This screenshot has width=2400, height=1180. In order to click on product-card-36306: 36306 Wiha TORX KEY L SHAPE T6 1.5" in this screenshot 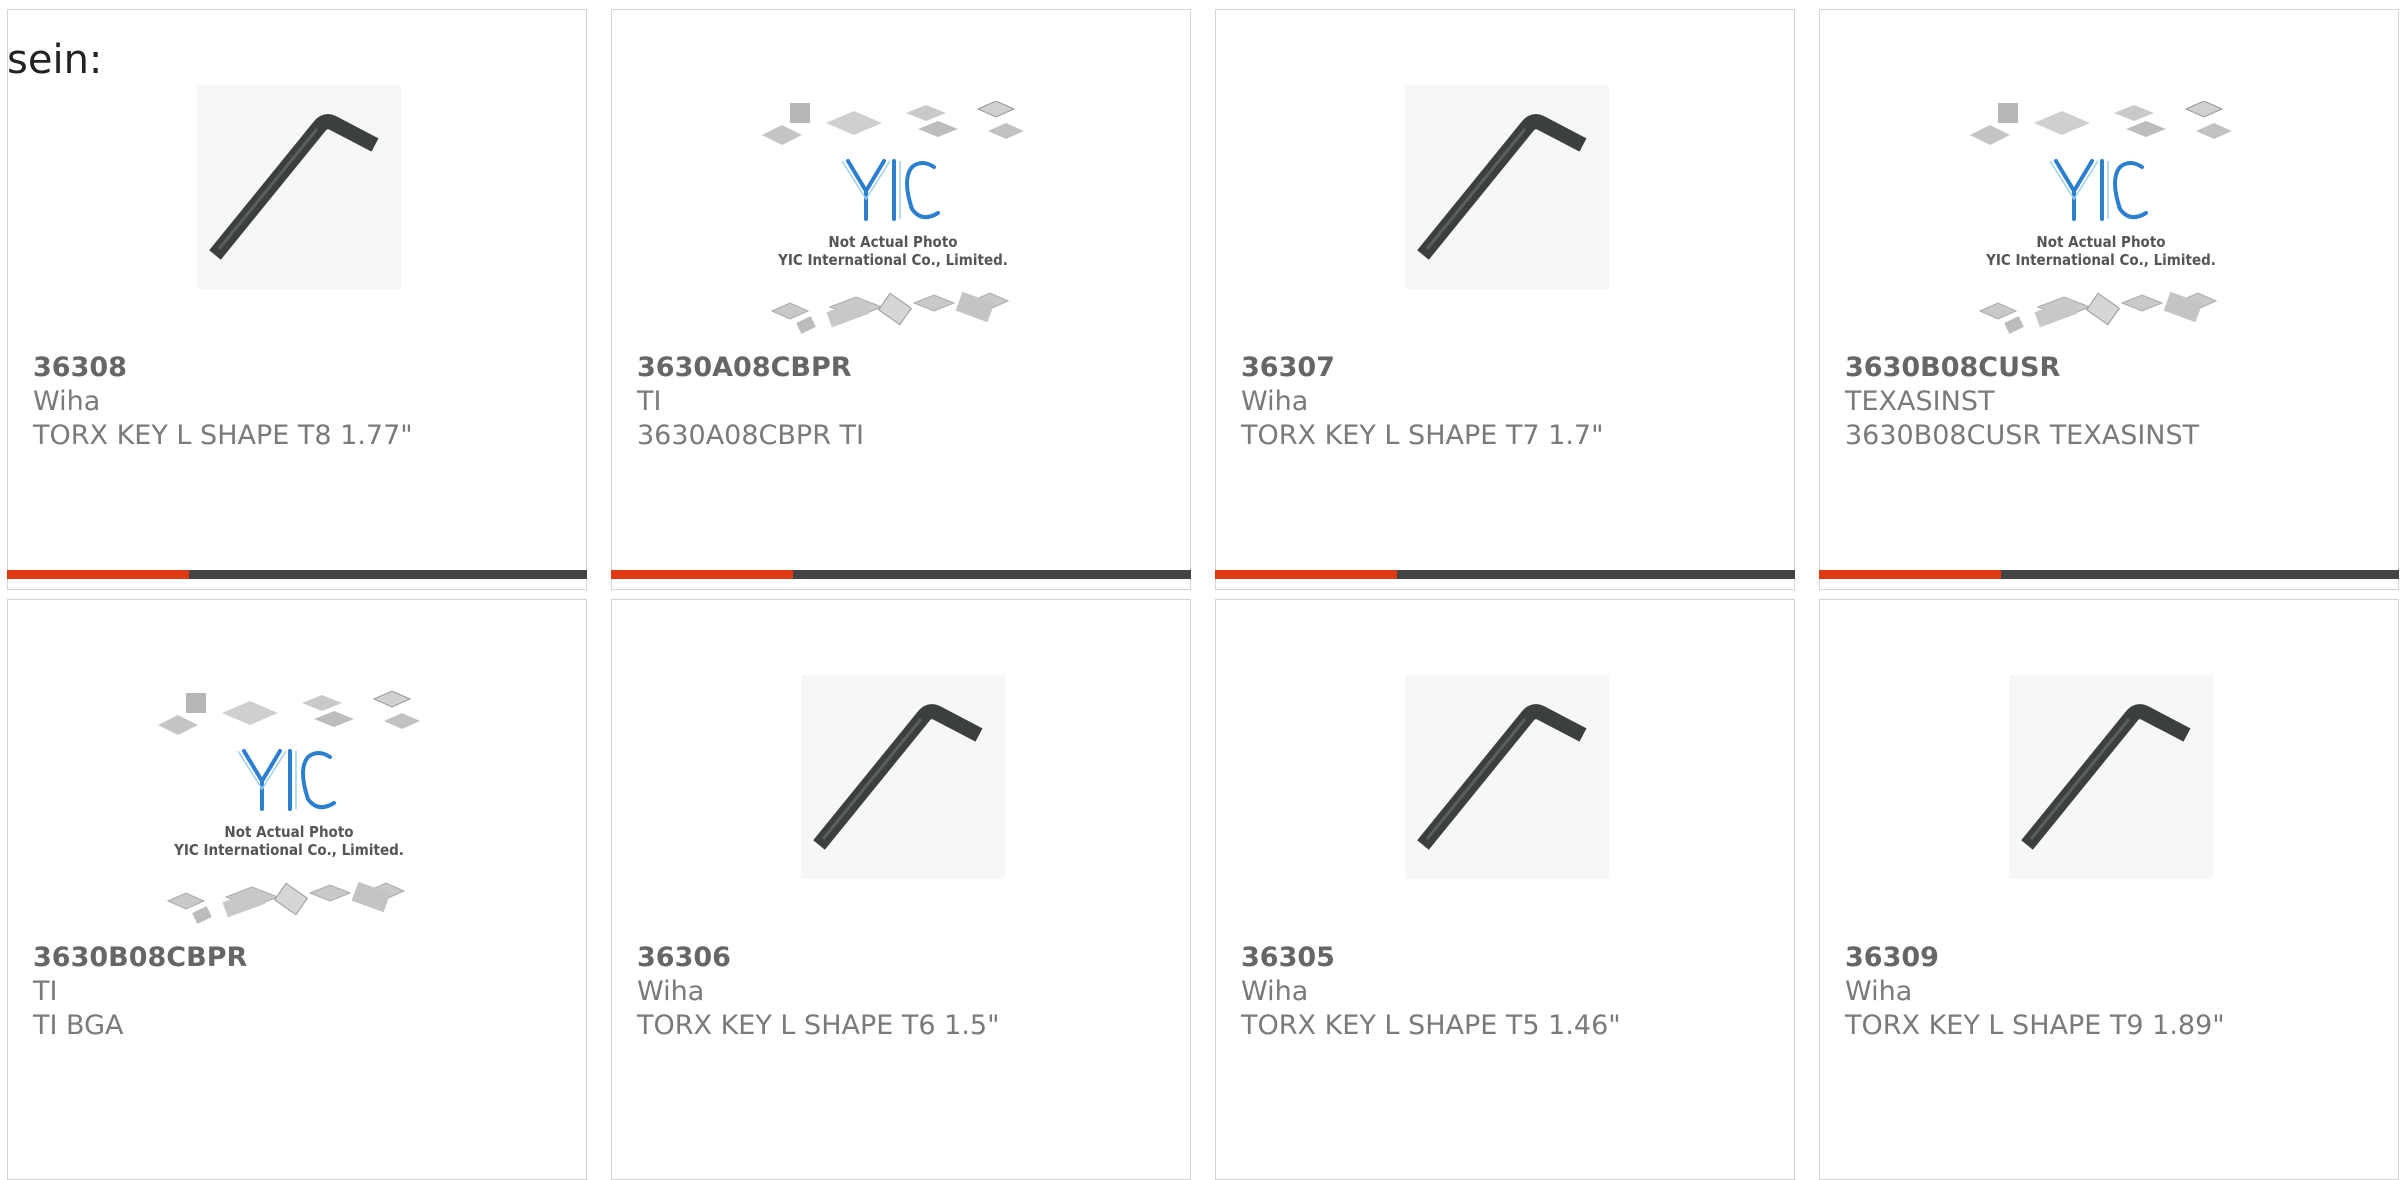, I will do `click(901, 889)`.